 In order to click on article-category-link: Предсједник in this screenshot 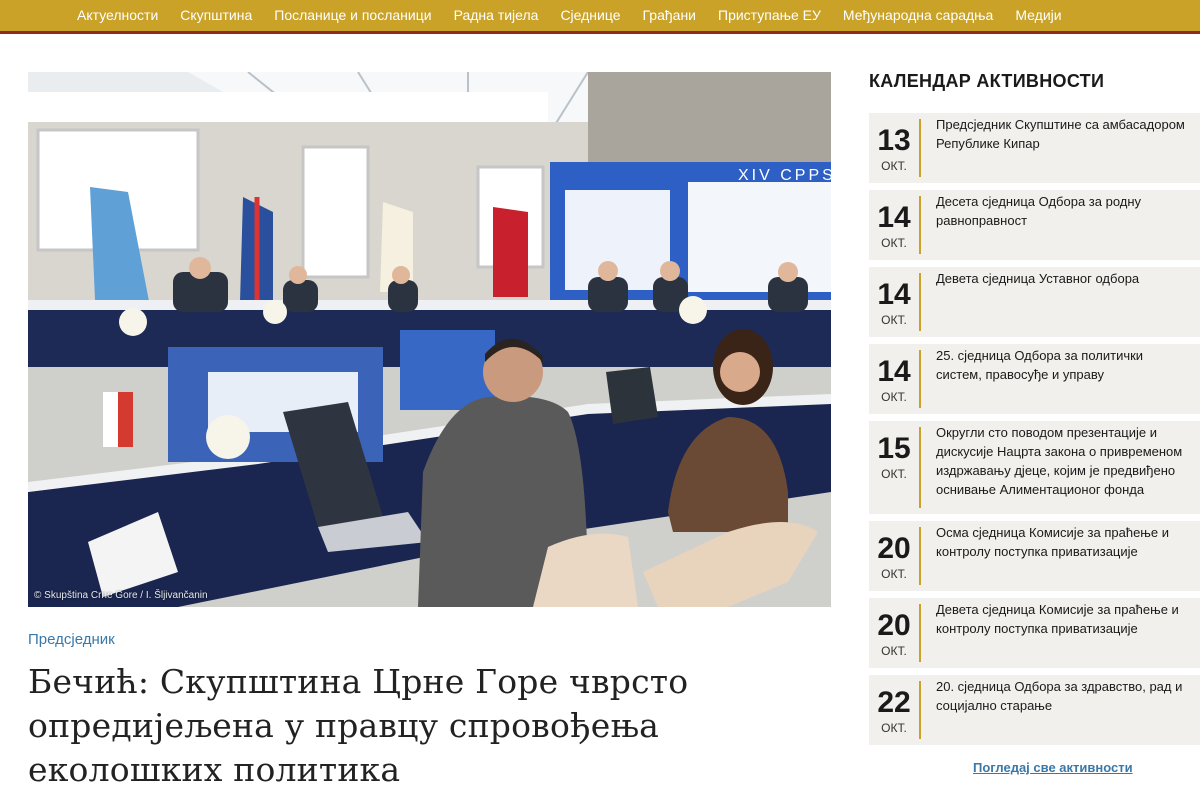, I will do `click(71, 639)`.